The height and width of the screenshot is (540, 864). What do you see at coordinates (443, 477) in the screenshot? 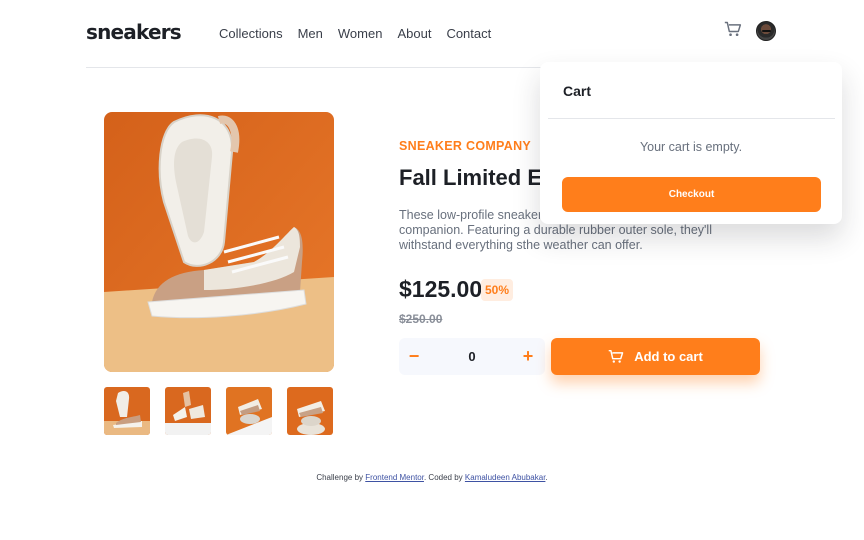
I see `attribution-coded-prefix: . Coded by` at bounding box center [443, 477].